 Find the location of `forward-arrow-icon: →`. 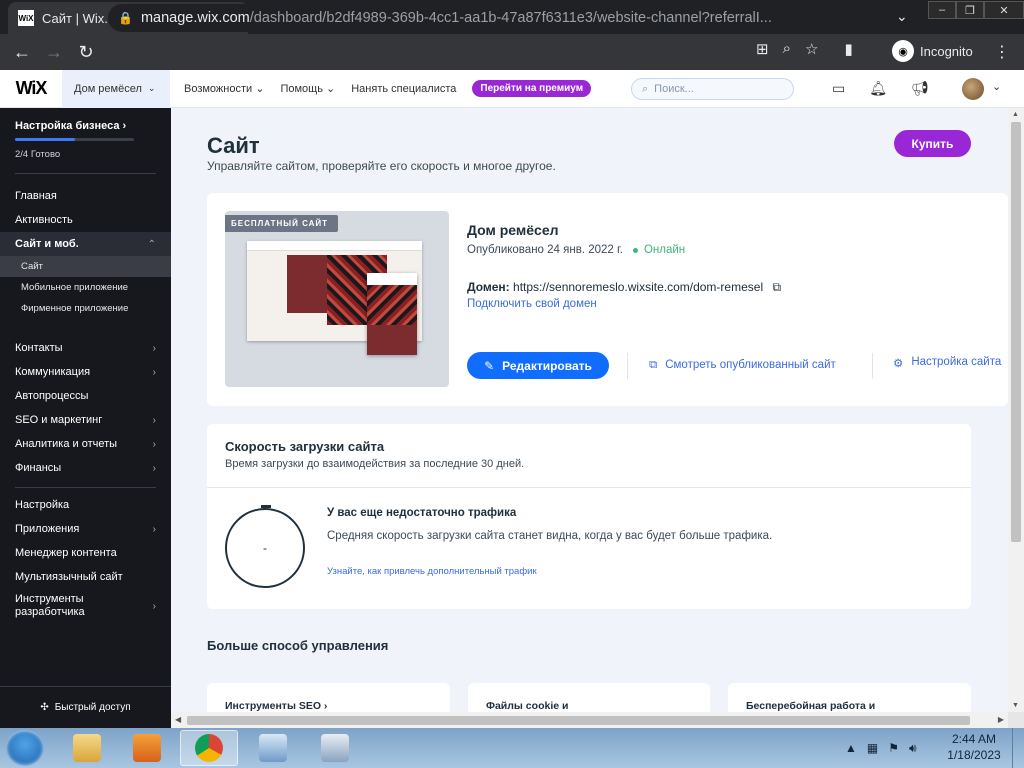

forward-arrow-icon: → is located at coordinates (54, 52).